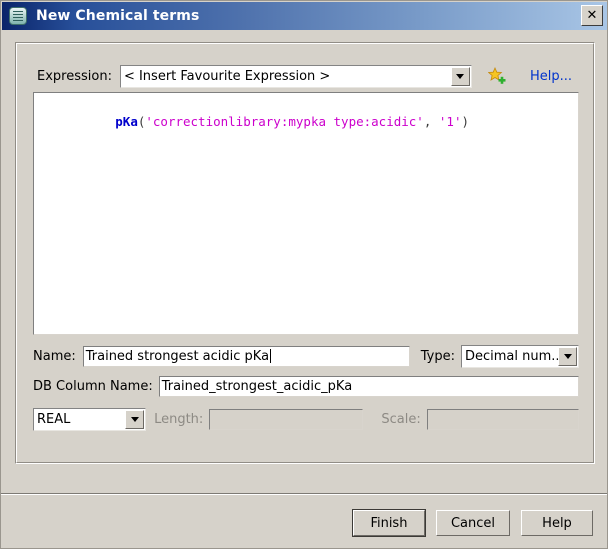 The width and height of the screenshot is (608, 549). I want to click on text-caret, so click(271, 356).